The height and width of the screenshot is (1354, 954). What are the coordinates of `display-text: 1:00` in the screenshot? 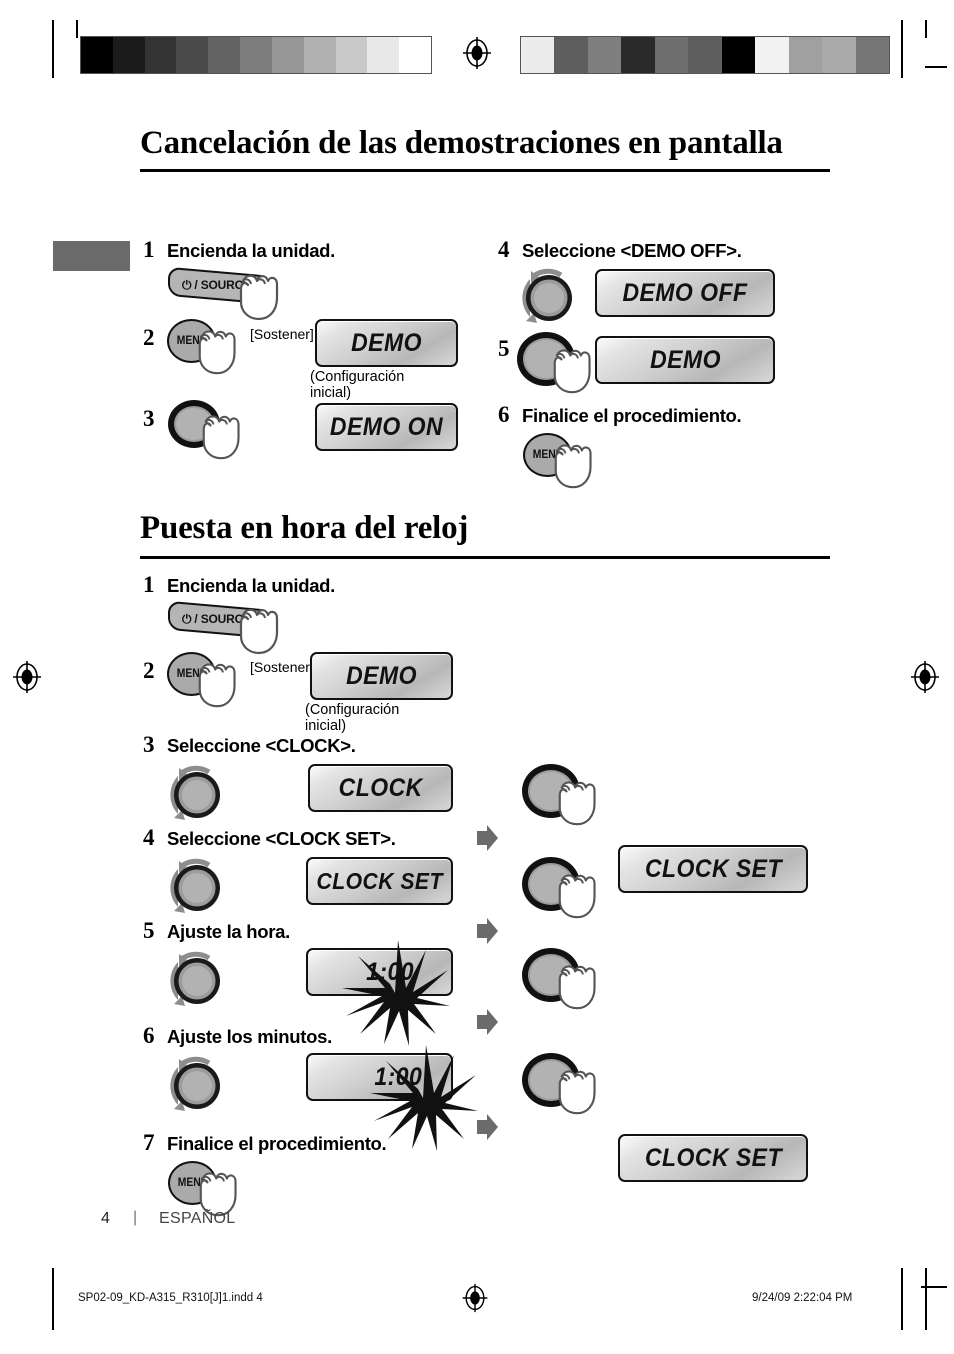 It's located at (398, 1076).